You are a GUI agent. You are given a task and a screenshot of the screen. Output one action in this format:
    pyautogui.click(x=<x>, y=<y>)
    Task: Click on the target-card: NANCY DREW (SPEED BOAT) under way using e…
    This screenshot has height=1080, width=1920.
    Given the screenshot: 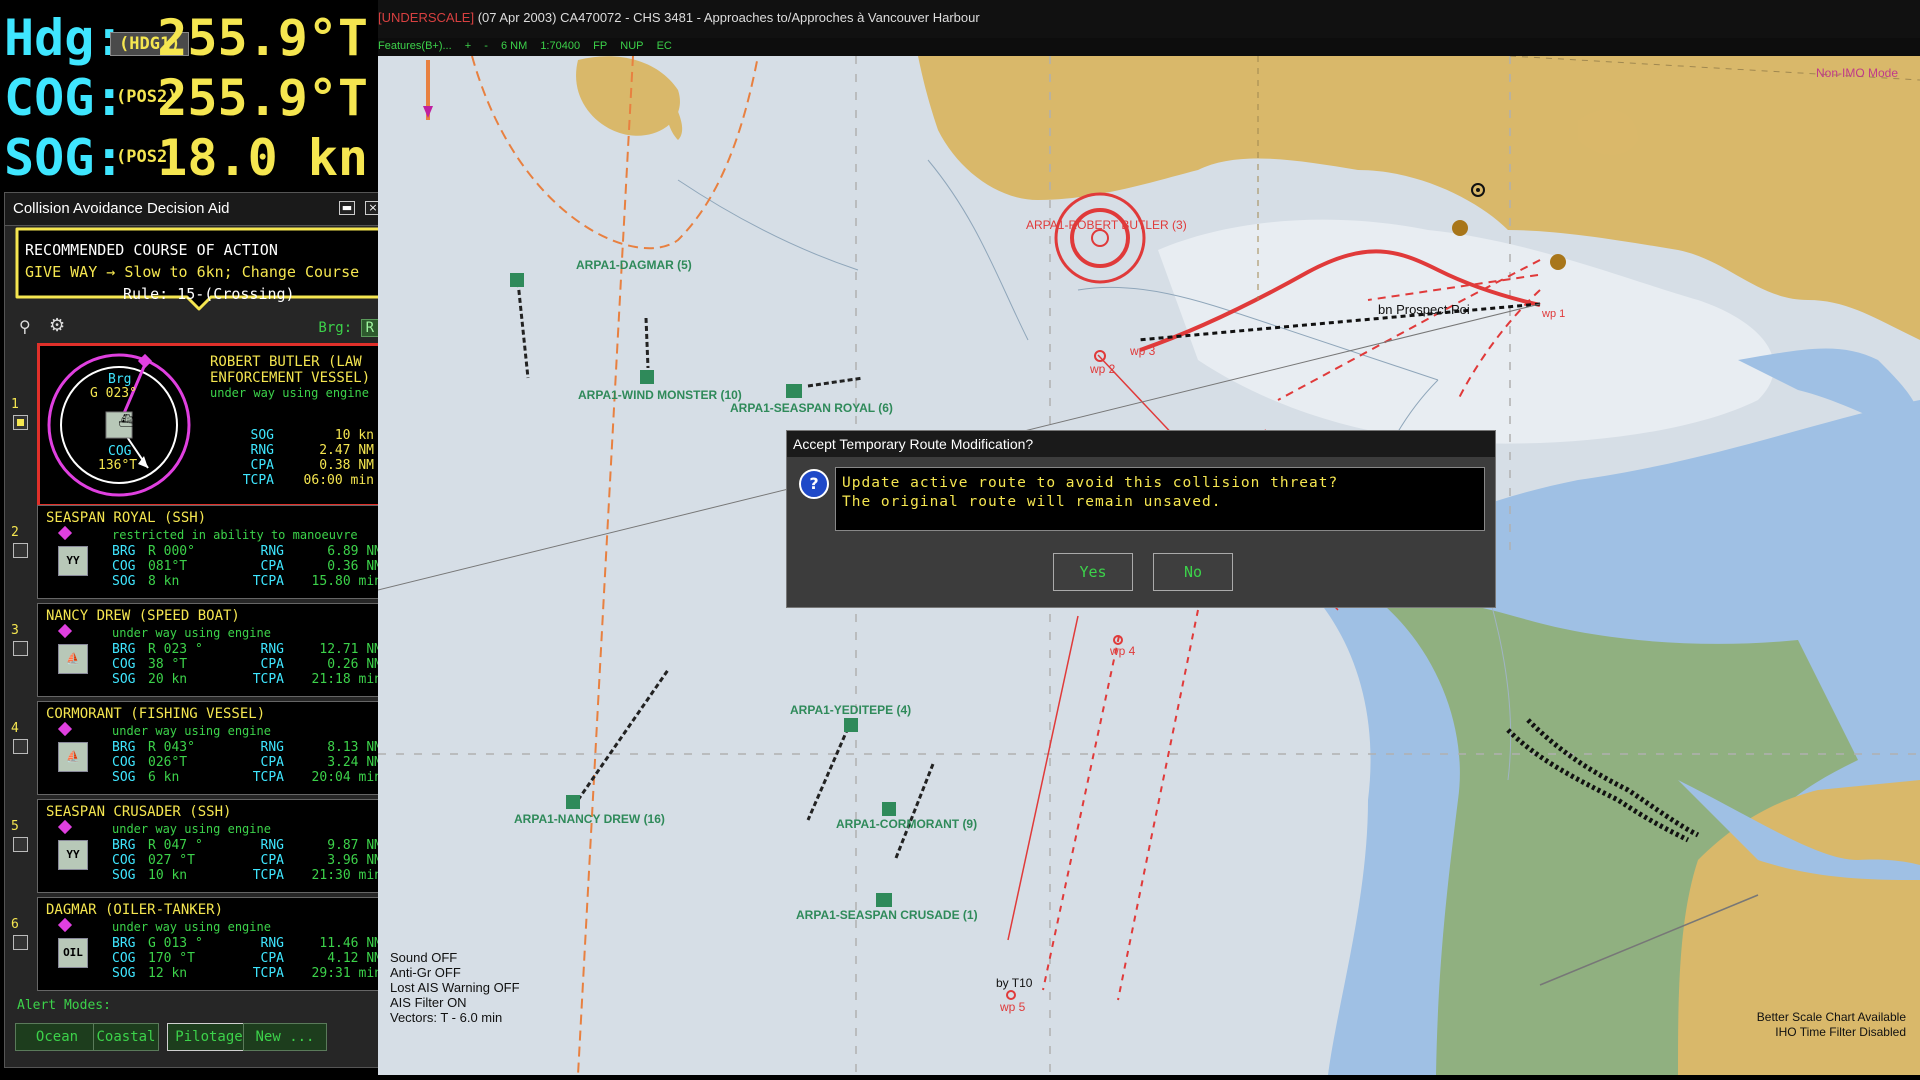 What is the action you would take?
    pyautogui.click(x=212, y=650)
    